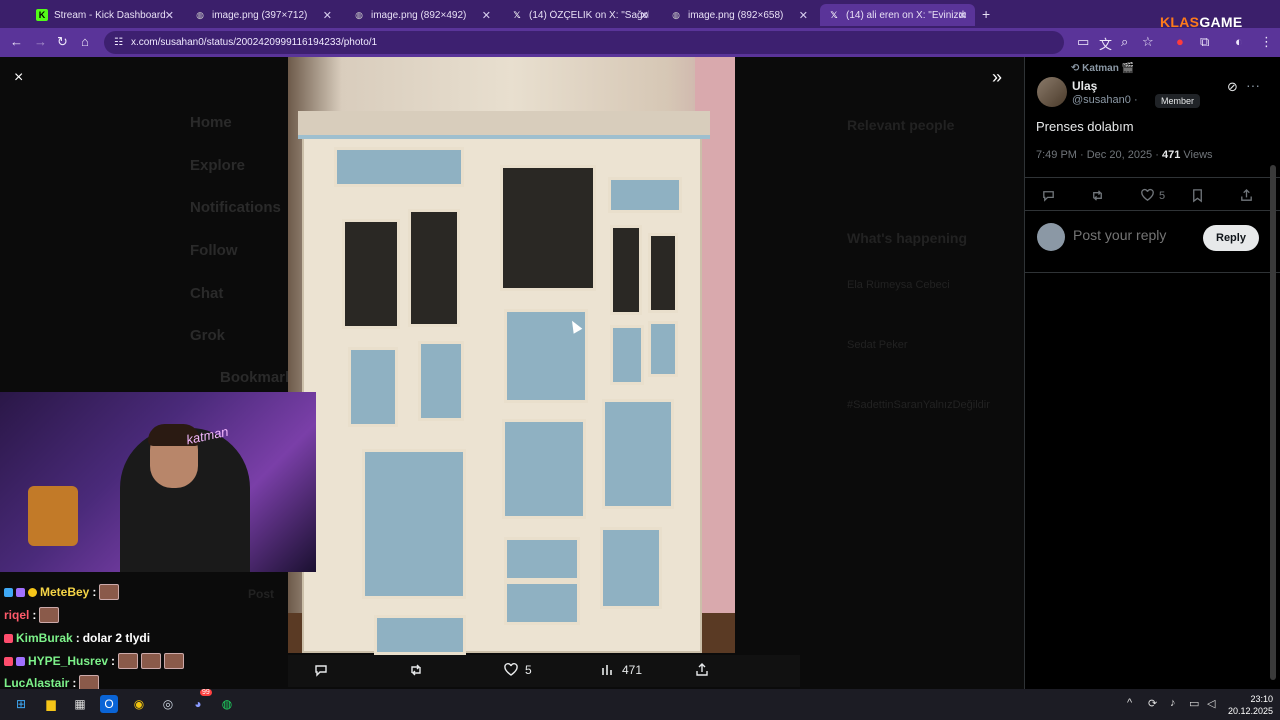 This screenshot has width=1280, height=720. Describe the element at coordinates (1204, 42) in the screenshot. I see `extensions-icon: ⧉` at that location.